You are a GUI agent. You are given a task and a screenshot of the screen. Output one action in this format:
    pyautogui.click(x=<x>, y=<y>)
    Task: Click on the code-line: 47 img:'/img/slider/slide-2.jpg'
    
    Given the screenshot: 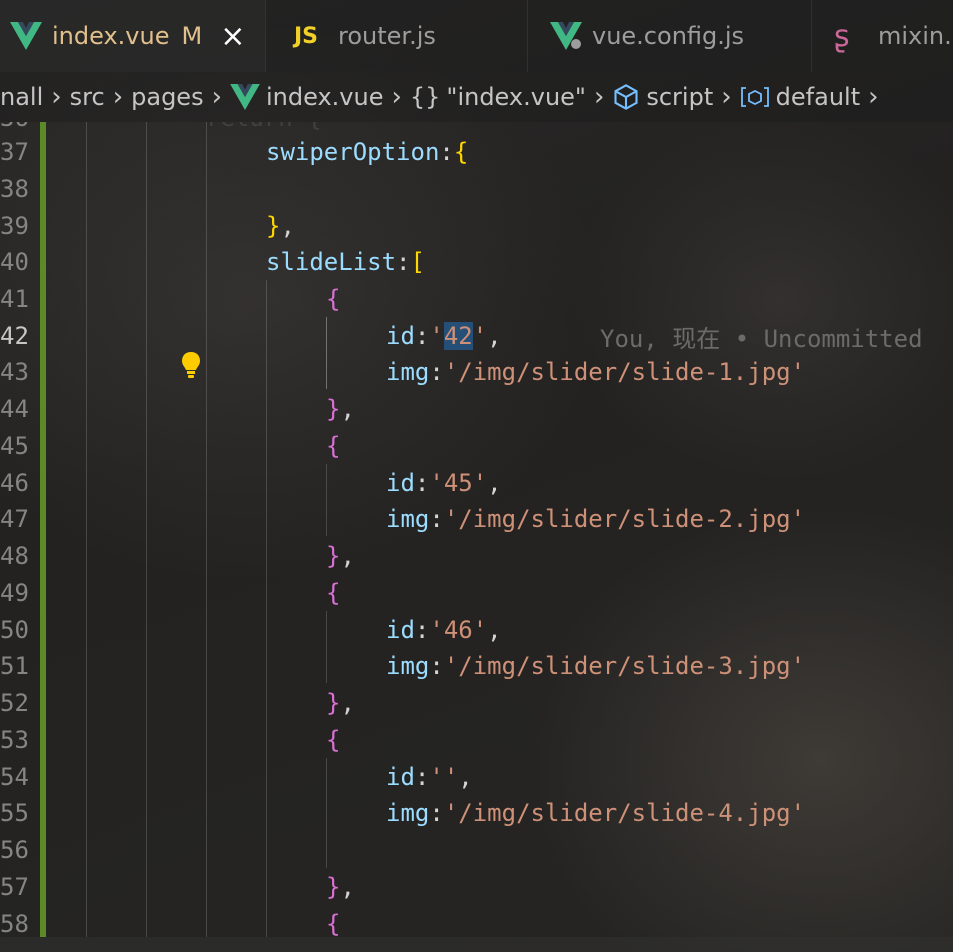 What is the action you would take?
    pyautogui.click(x=476, y=519)
    